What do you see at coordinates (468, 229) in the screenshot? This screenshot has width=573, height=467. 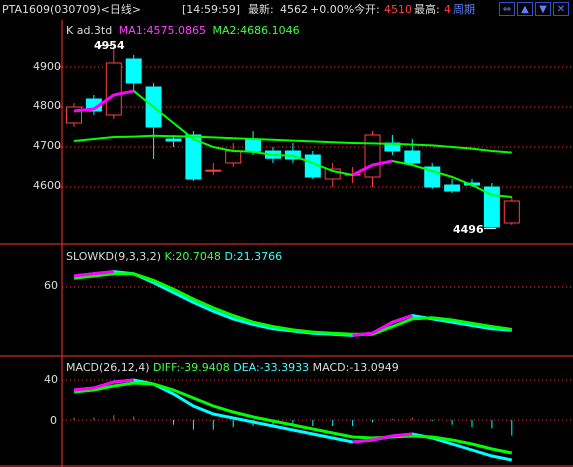 I see `low-marker: 4496` at bounding box center [468, 229].